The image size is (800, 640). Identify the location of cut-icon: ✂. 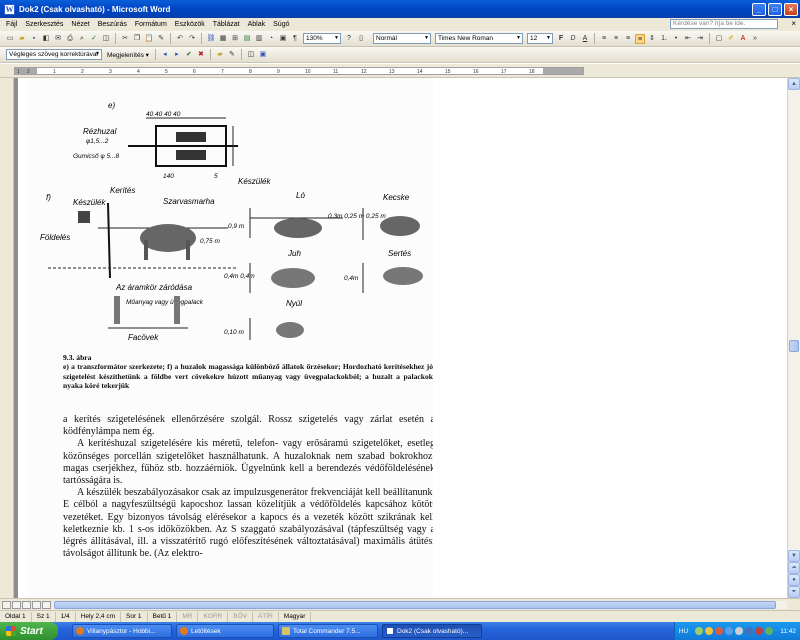
(125, 39).